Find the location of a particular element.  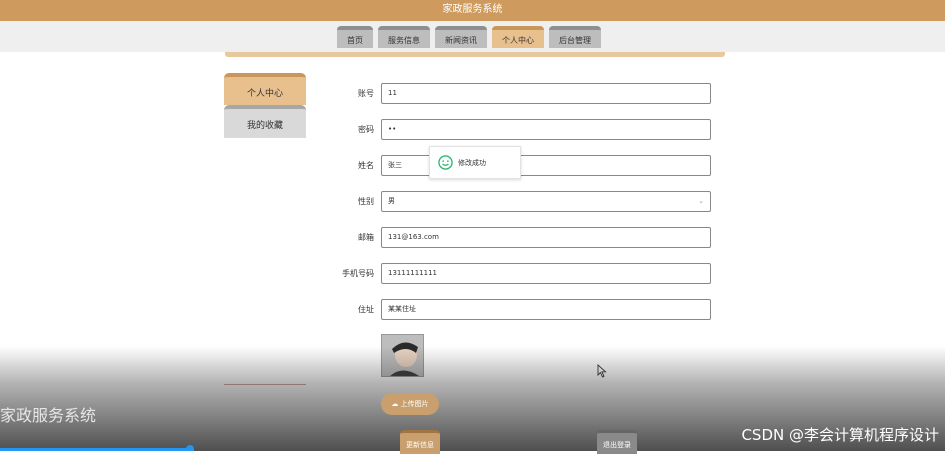

cloud-upload-icon: ☁ is located at coordinates (395, 404).